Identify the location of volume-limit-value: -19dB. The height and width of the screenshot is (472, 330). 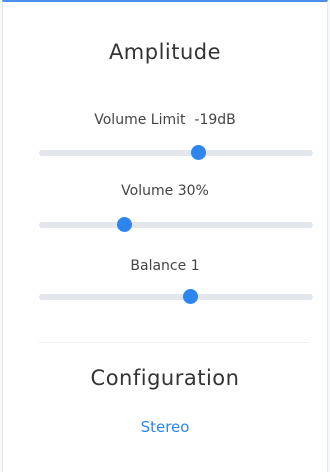
(215, 120).